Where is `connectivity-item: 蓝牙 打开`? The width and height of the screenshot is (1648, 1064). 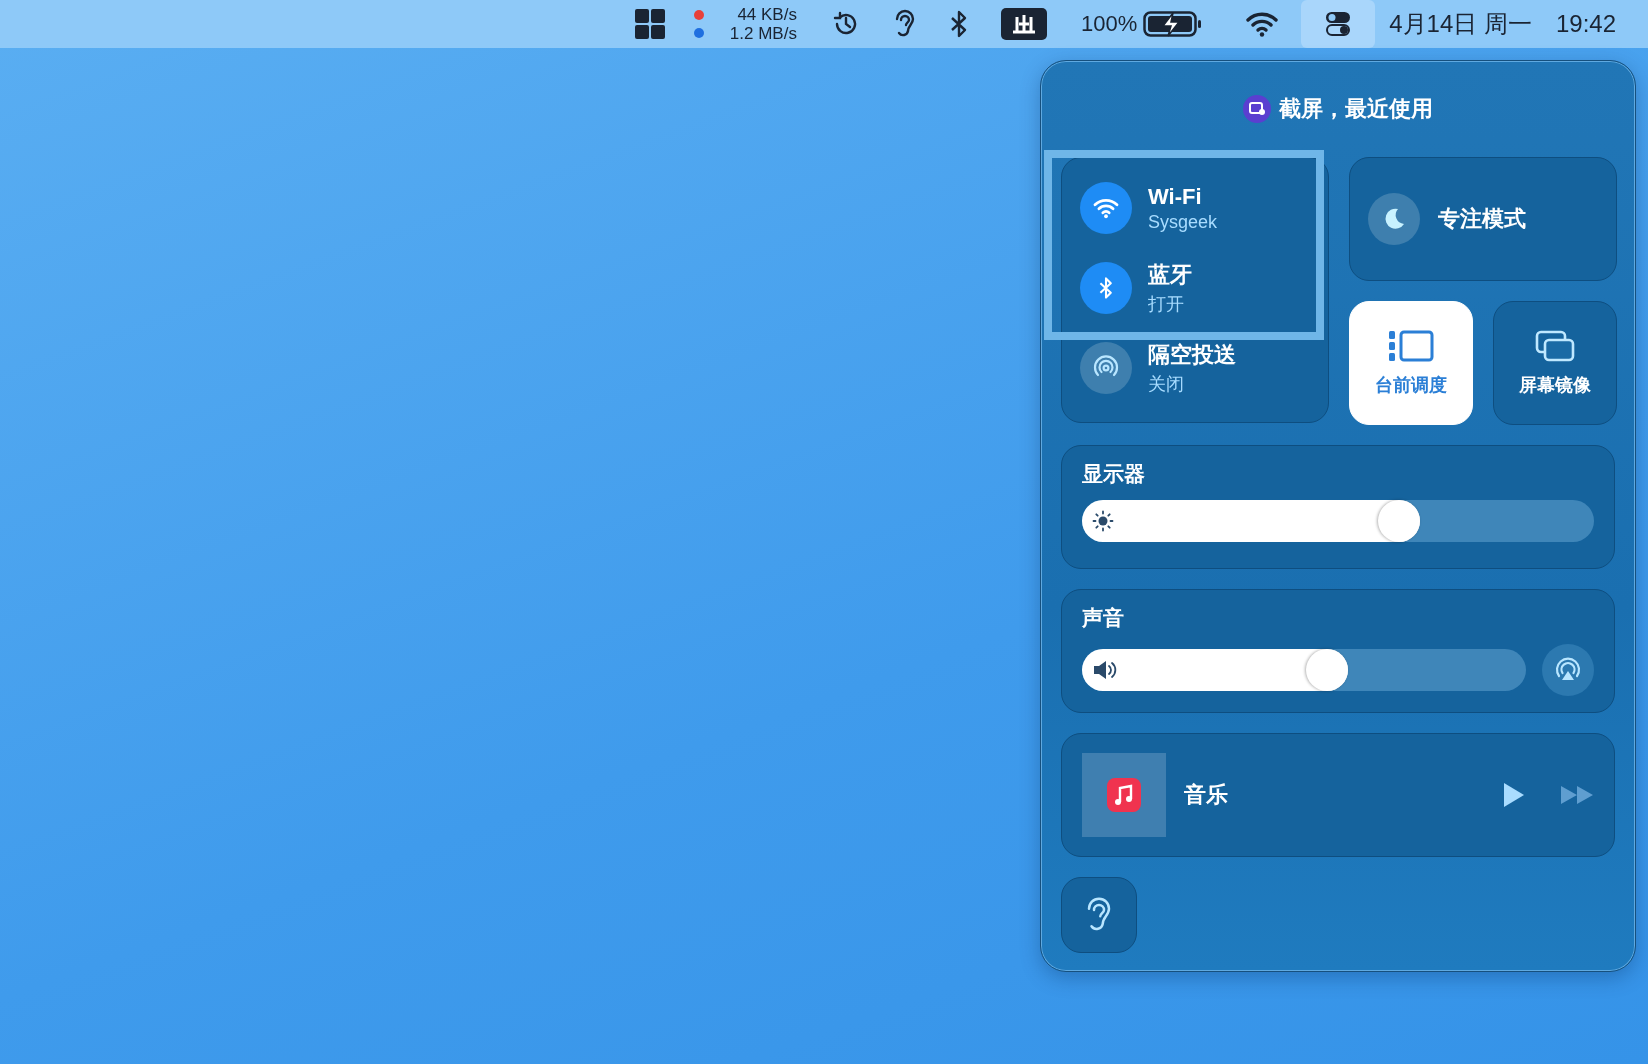 connectivity-item: 蓝牙 打开 is located at coordinates (1195, 288).